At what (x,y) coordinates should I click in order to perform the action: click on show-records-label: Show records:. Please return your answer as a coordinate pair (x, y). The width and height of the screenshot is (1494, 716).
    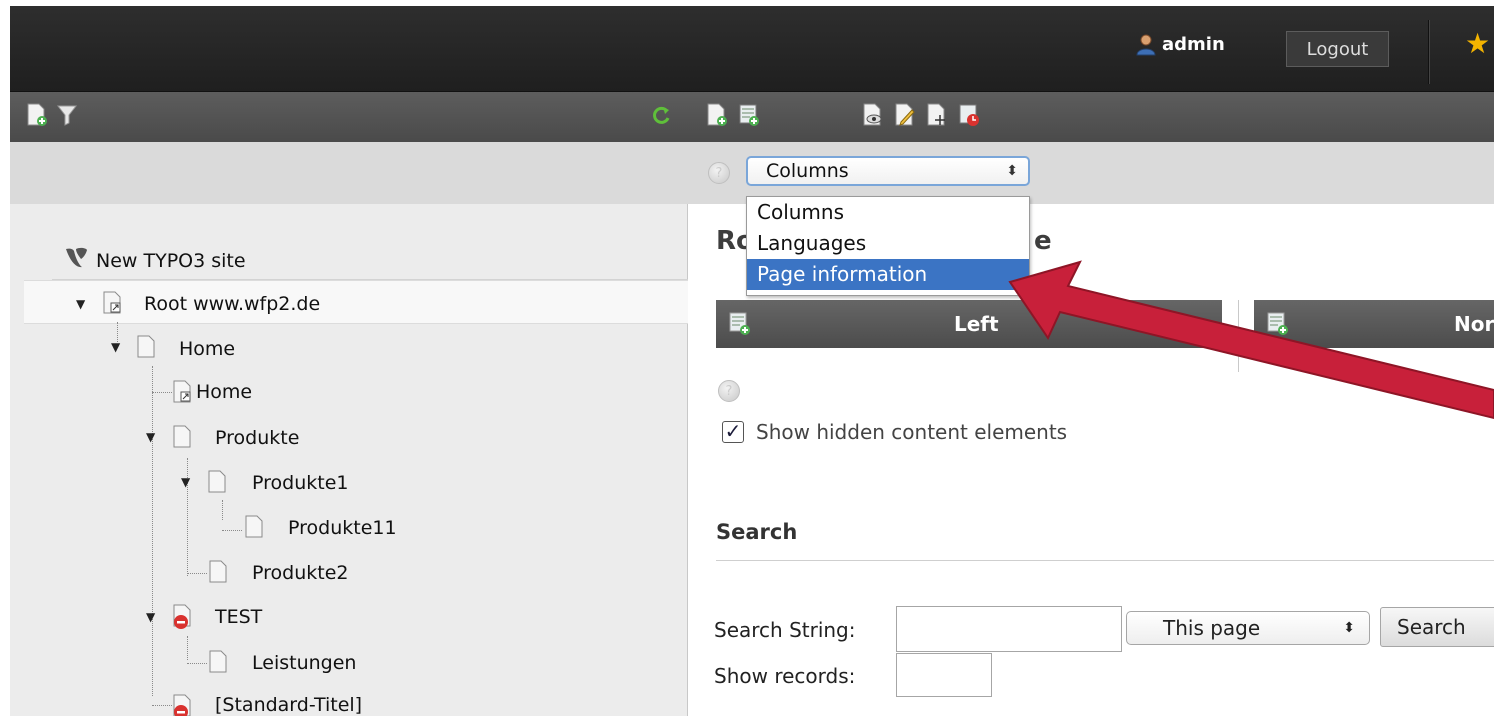
    Looking at the image, I should click on (785, 676).